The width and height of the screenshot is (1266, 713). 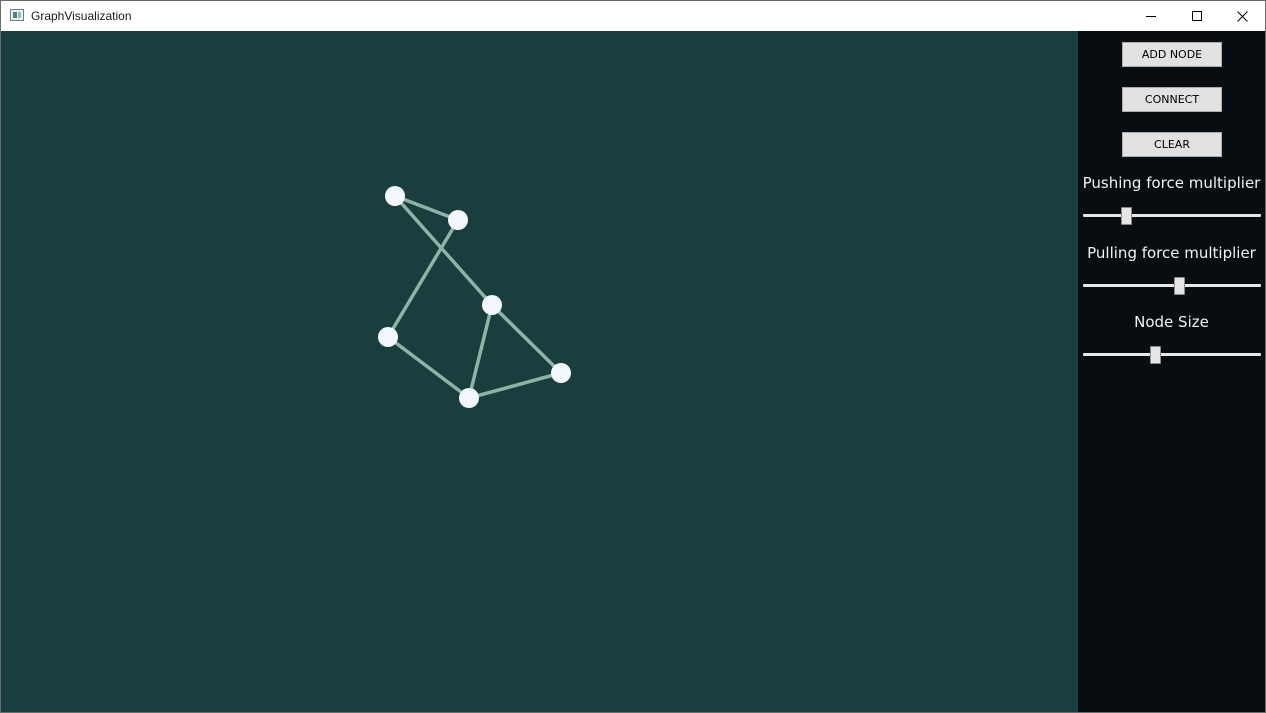 What do you see at coordinates (633, 16) in the screenshot?
I see `title-bar: GraphVisualization` at bounding box center [633, 16].